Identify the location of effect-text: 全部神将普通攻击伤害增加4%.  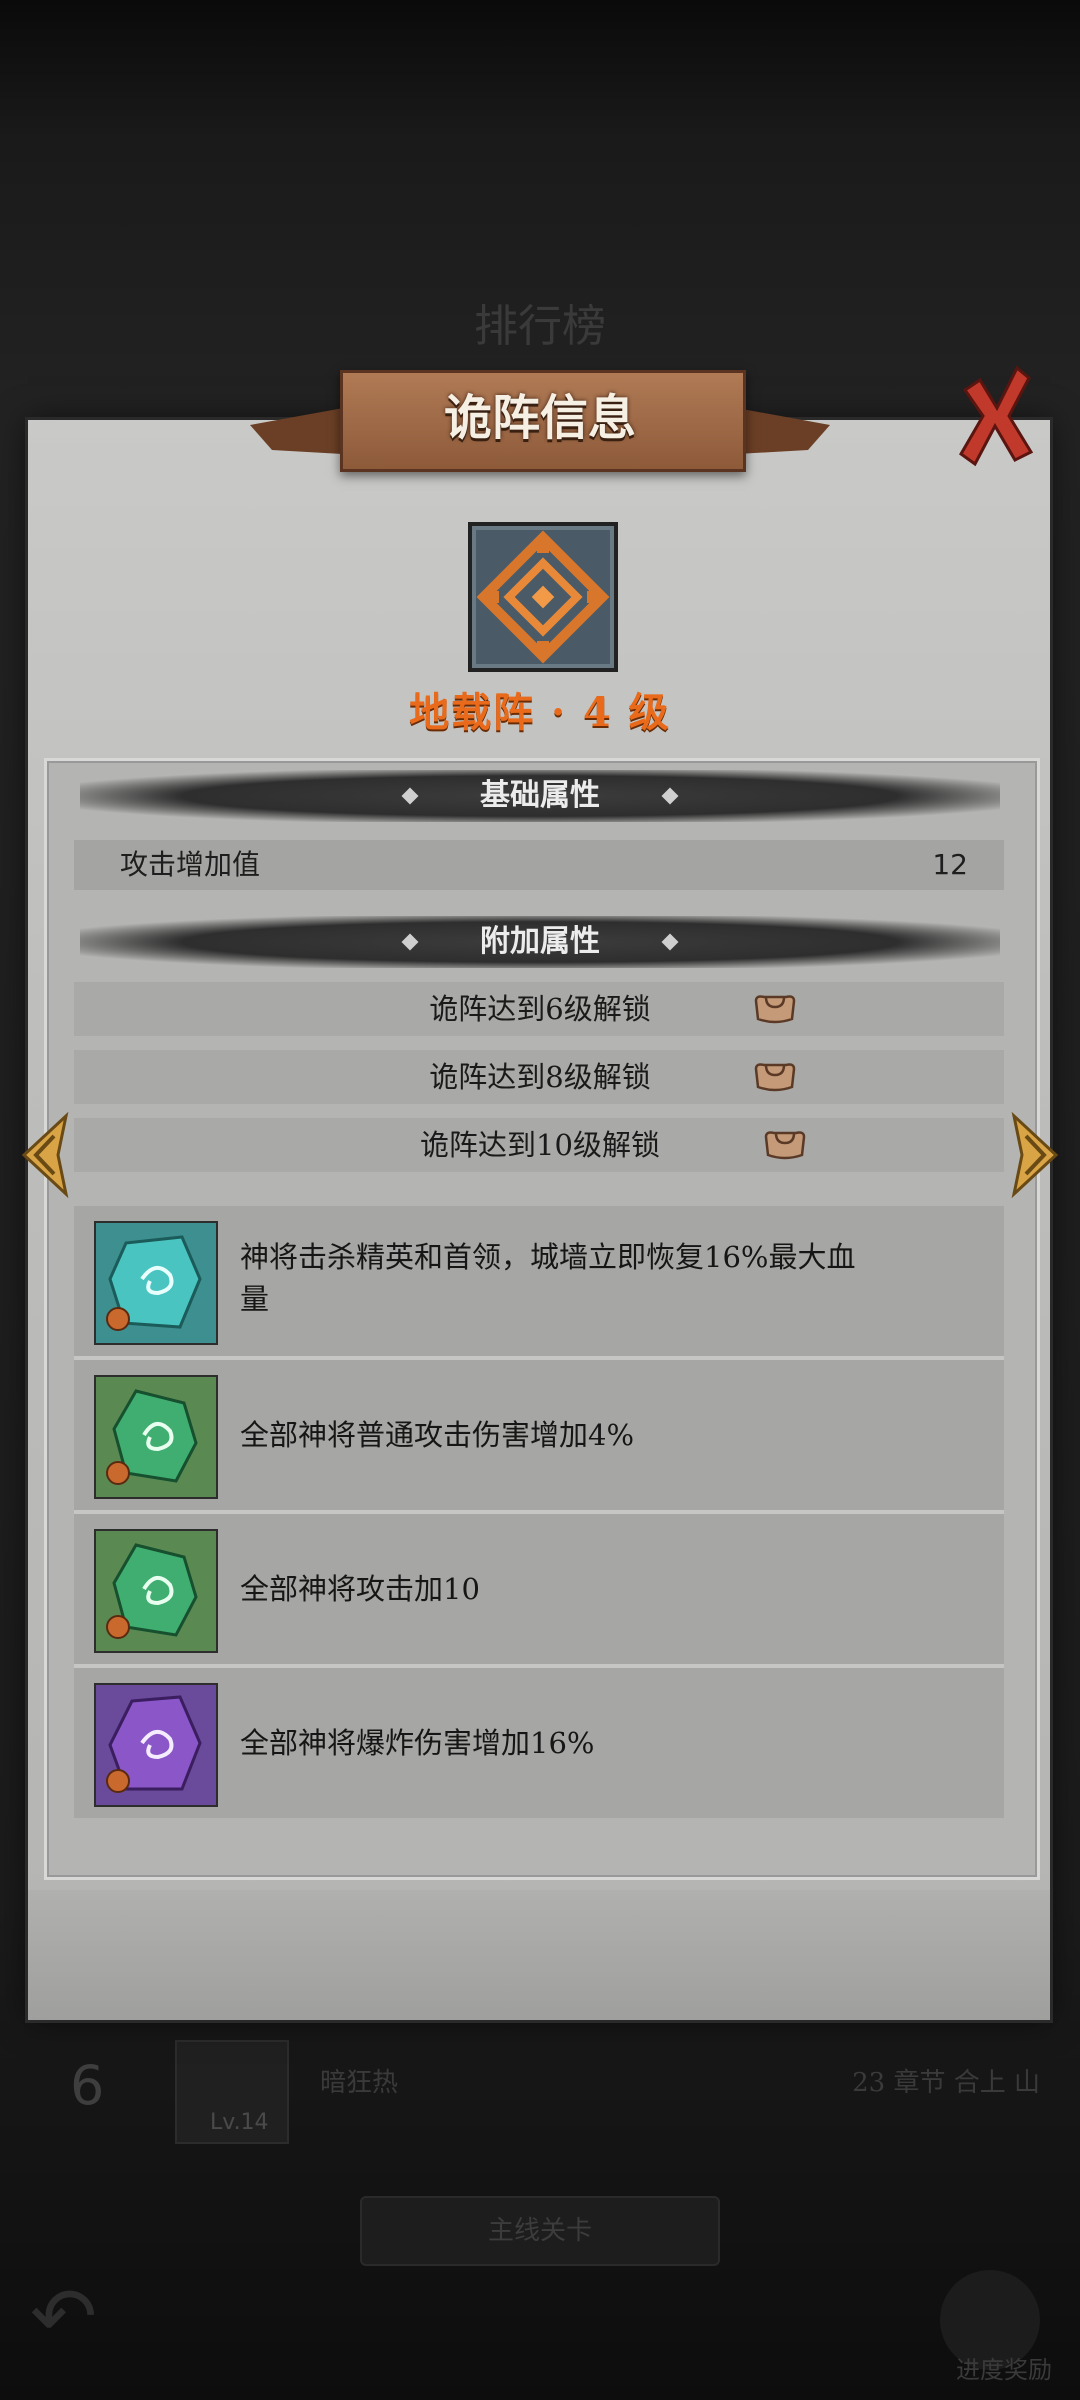
(437, 1435).